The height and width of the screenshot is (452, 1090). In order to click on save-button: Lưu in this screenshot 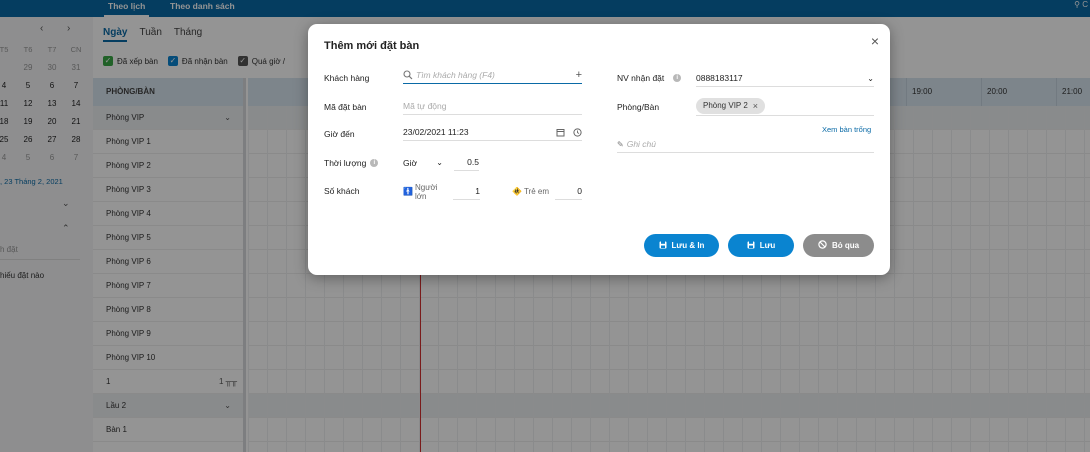, I will do `click(761, 245)`.